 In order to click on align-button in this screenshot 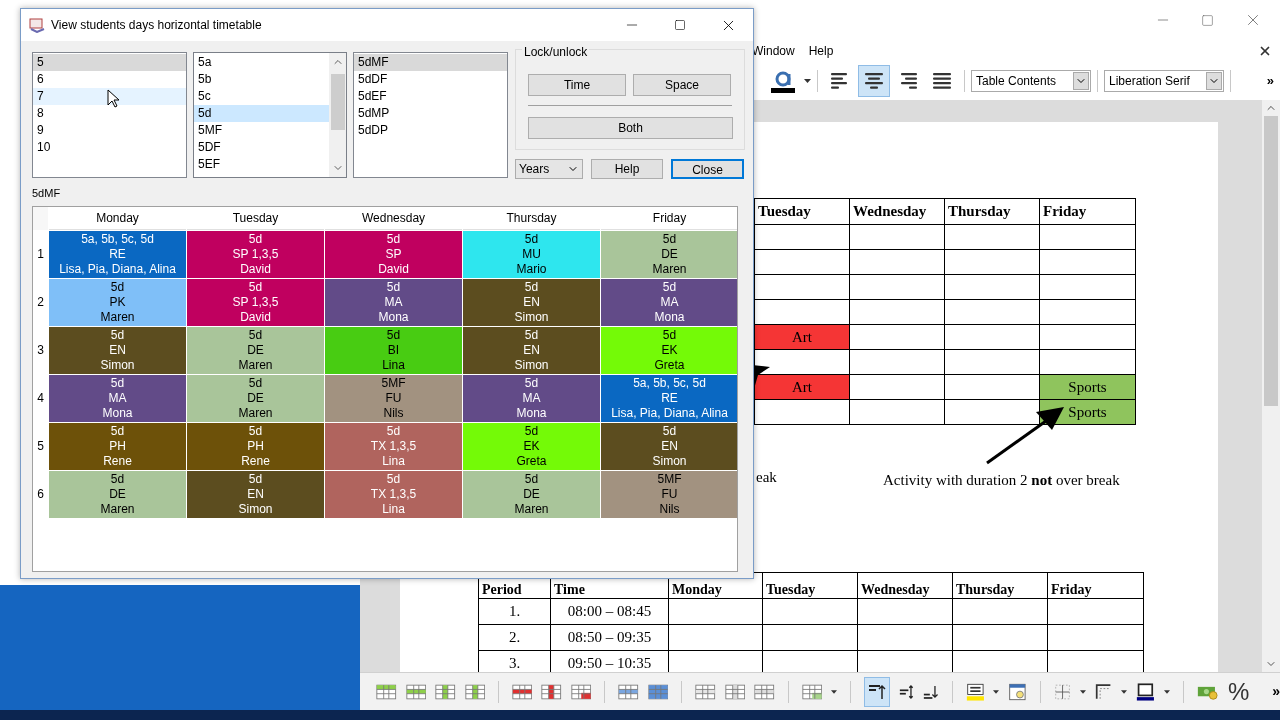, I will do `click(874, 81)`.